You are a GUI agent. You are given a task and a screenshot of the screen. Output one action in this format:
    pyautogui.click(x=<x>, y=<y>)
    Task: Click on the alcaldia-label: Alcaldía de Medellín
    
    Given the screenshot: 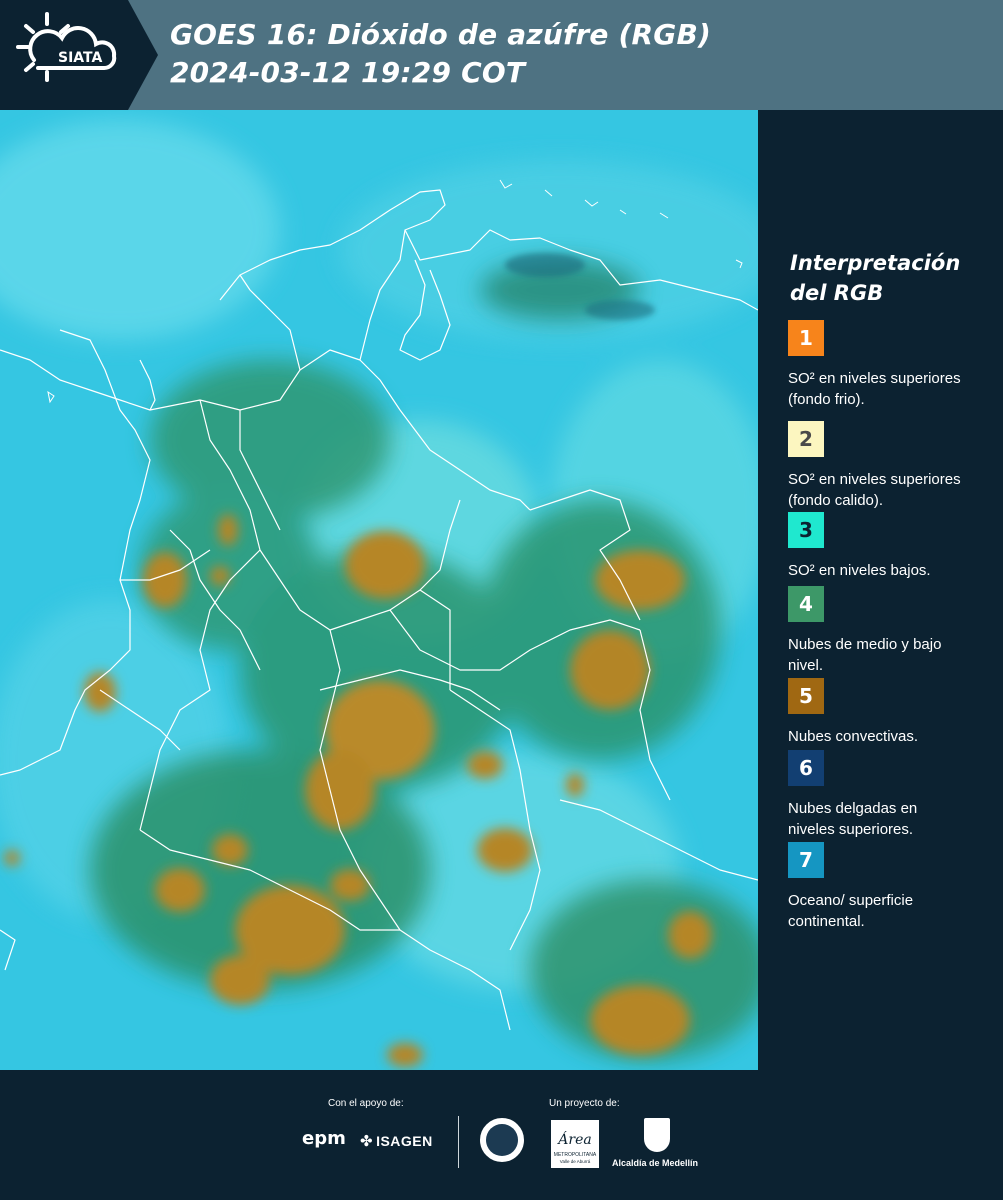 What is the action you would take?
    pyautogui.click(x=655, y=1163)
    